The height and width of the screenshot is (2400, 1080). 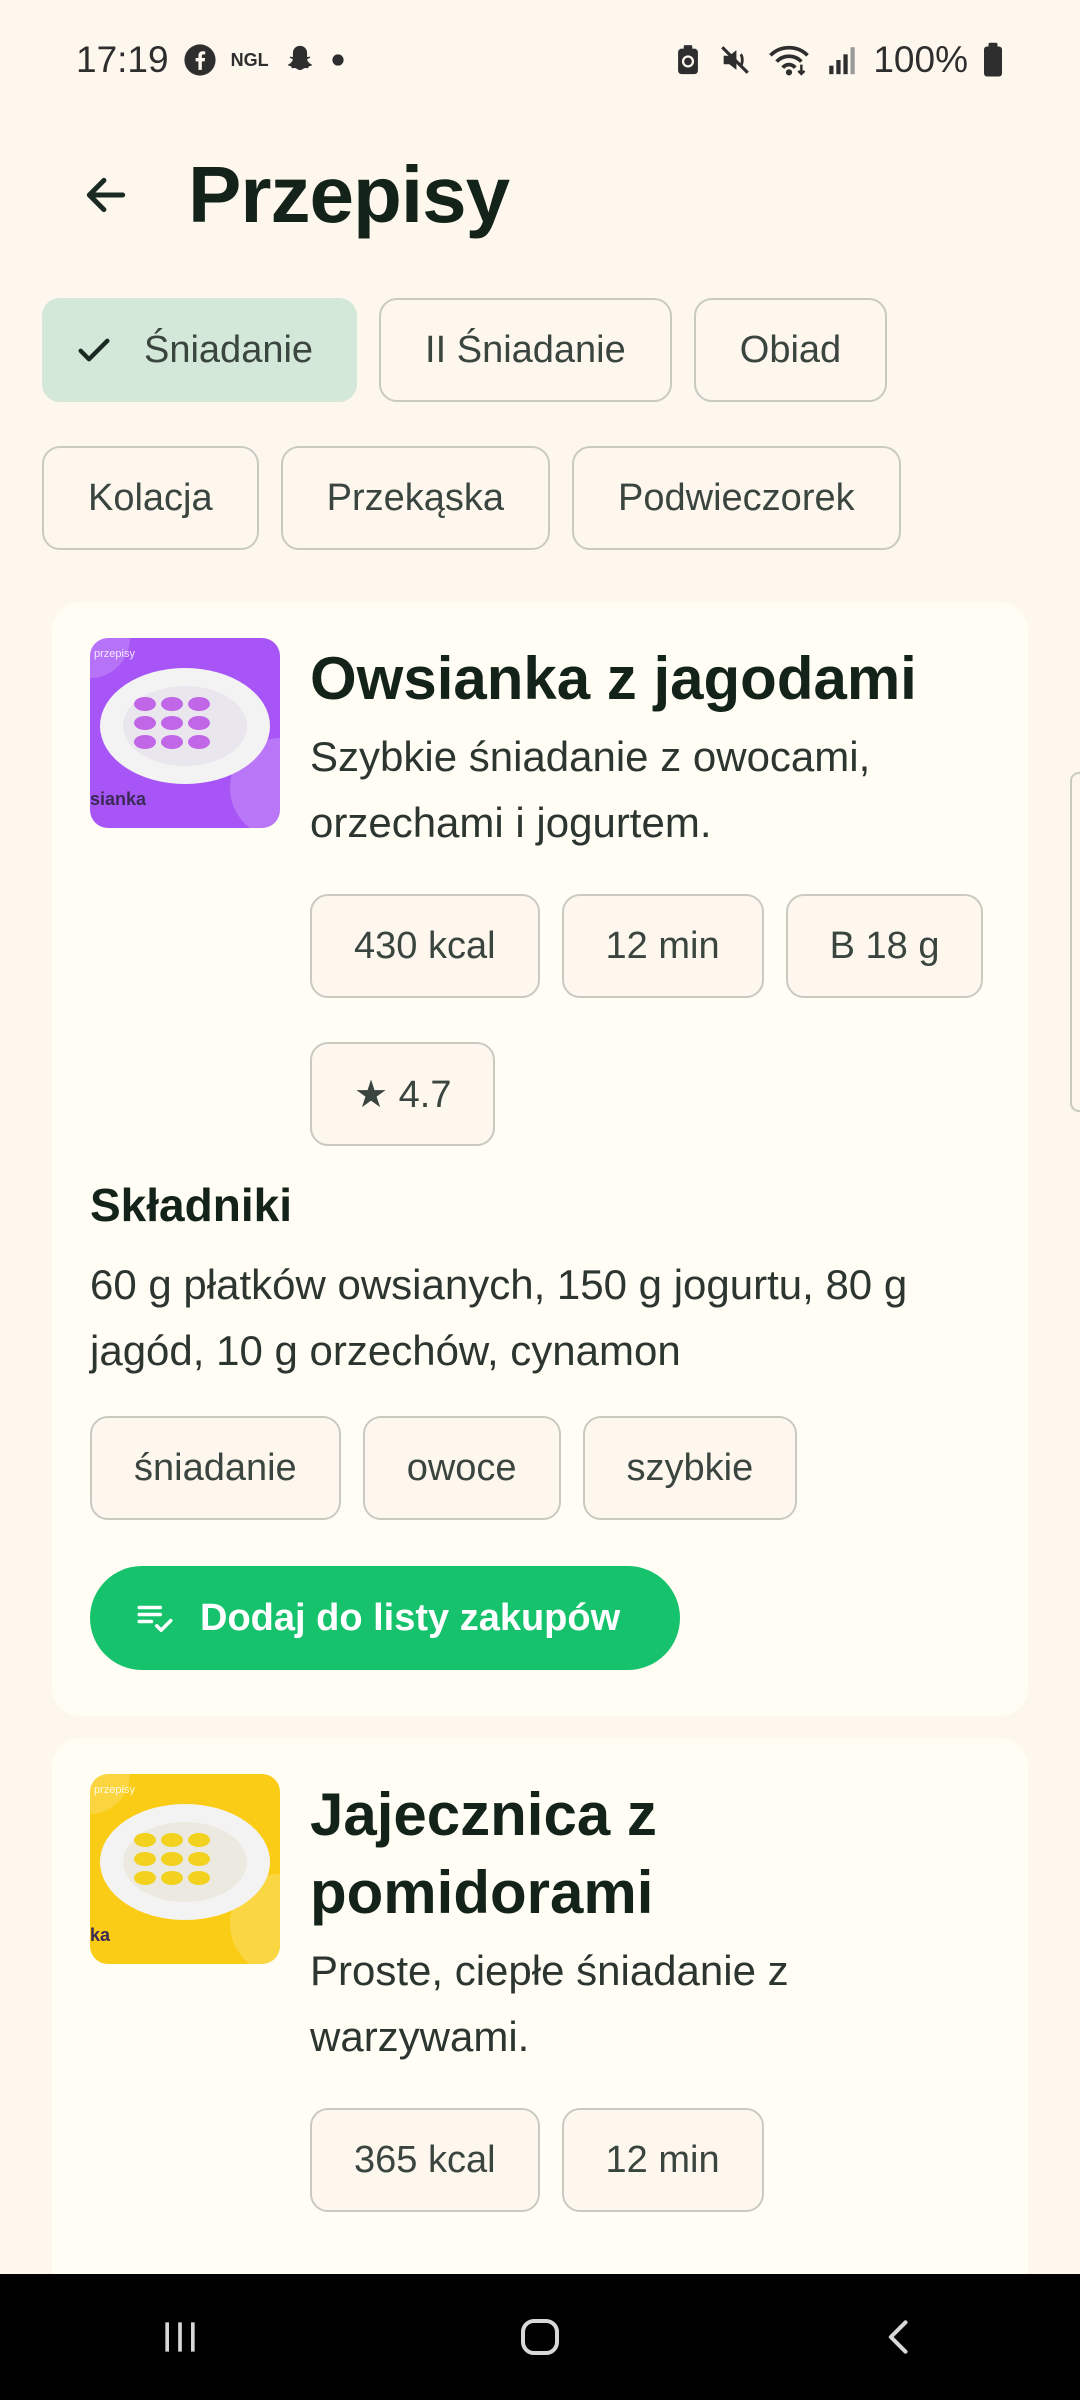 What do you see at coordinates (403, 1094) in the screenshot?
I see `rating-chip: ★ 4.7` at bounding box center [403, 1094].